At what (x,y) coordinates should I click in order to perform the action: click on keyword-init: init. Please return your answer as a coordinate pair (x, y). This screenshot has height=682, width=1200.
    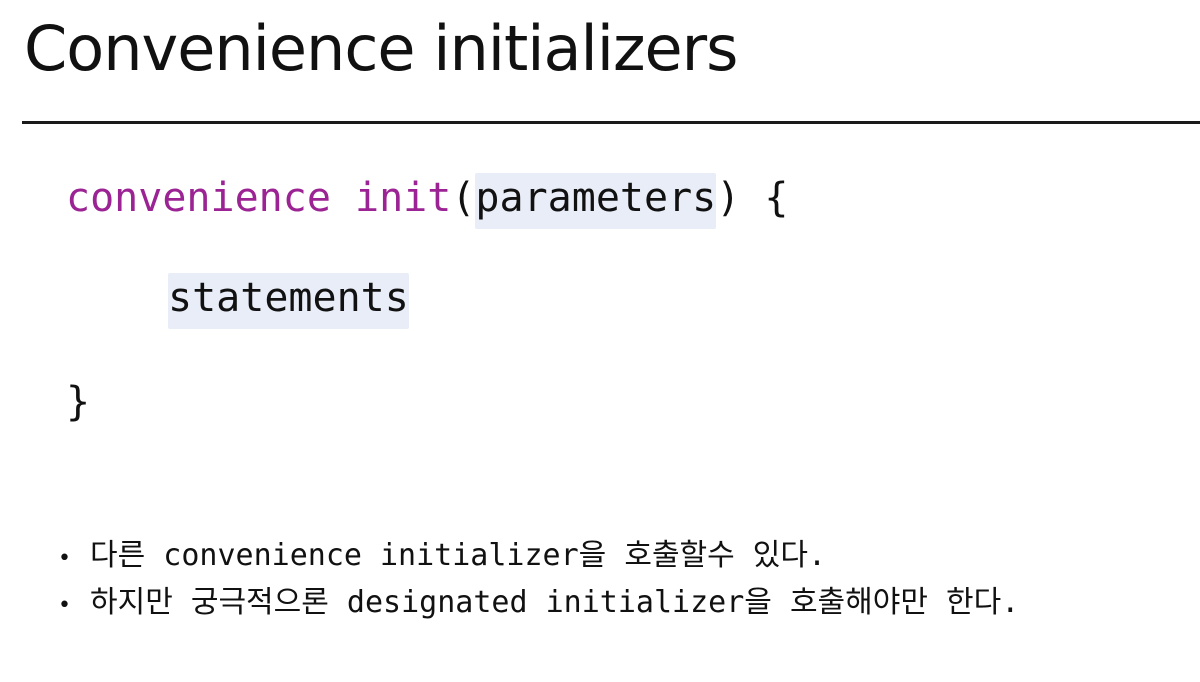
    Looking at the image, I should click on (403, 198).